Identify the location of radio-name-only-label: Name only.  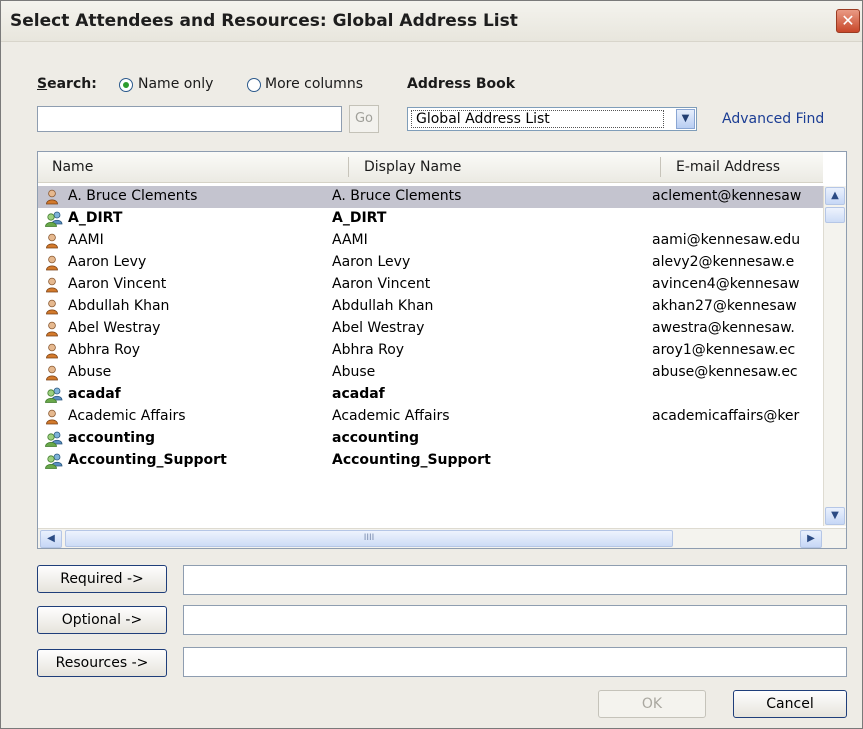
(175, 84).